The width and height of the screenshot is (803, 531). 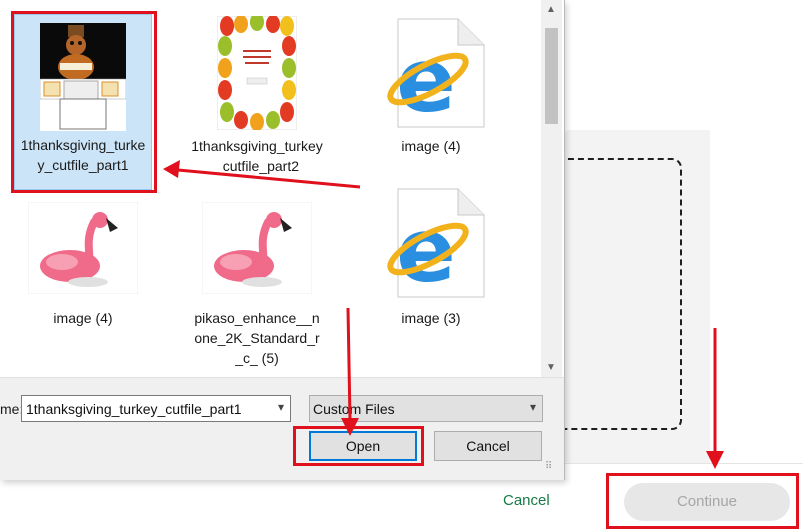 I want to click on annotation-arrow-to-file, so click(x=269, y=178).